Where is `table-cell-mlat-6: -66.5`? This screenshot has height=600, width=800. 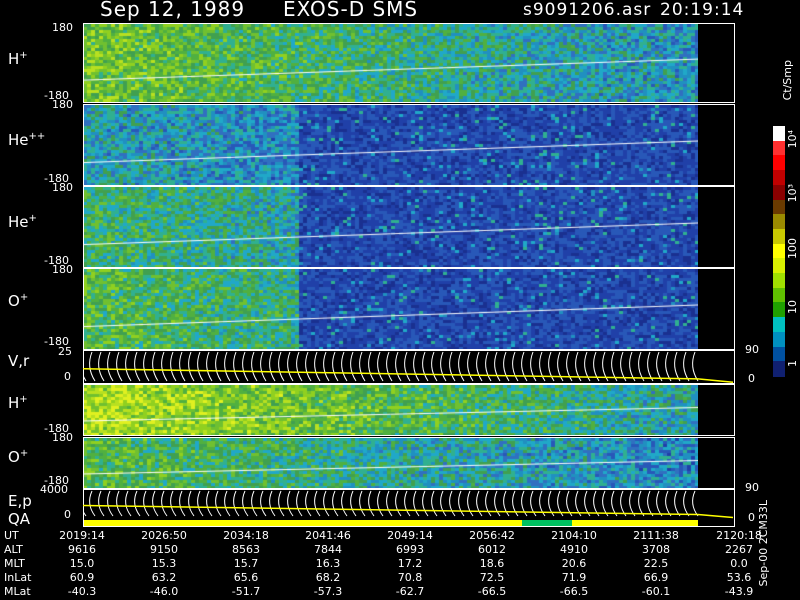 table-cell-mlat-6: -66.5 is located at coordinates (574, 591).